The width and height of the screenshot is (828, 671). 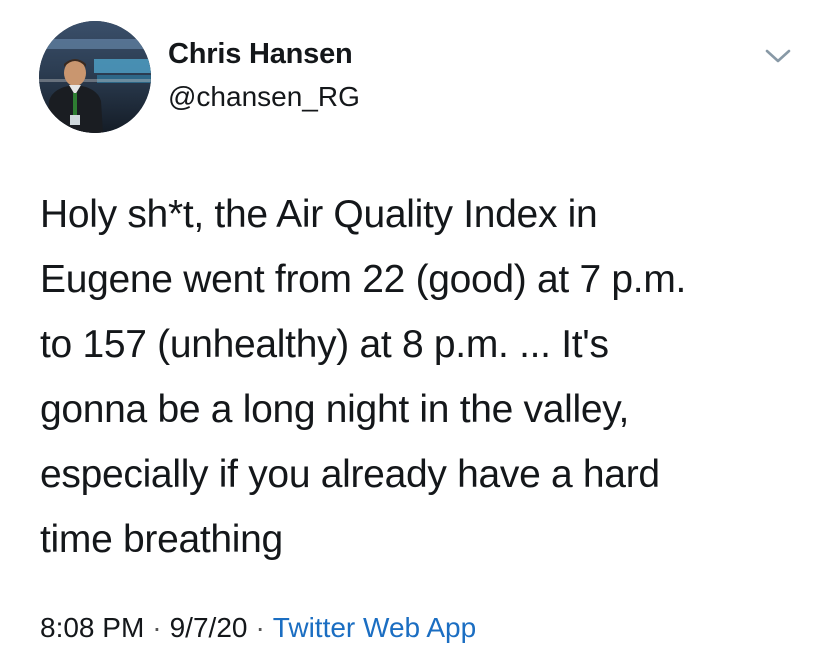 I want to click on tweet-meta: 8:08 PM · 9/7/20 · Twitter Web App, so click(x=258, y=628).